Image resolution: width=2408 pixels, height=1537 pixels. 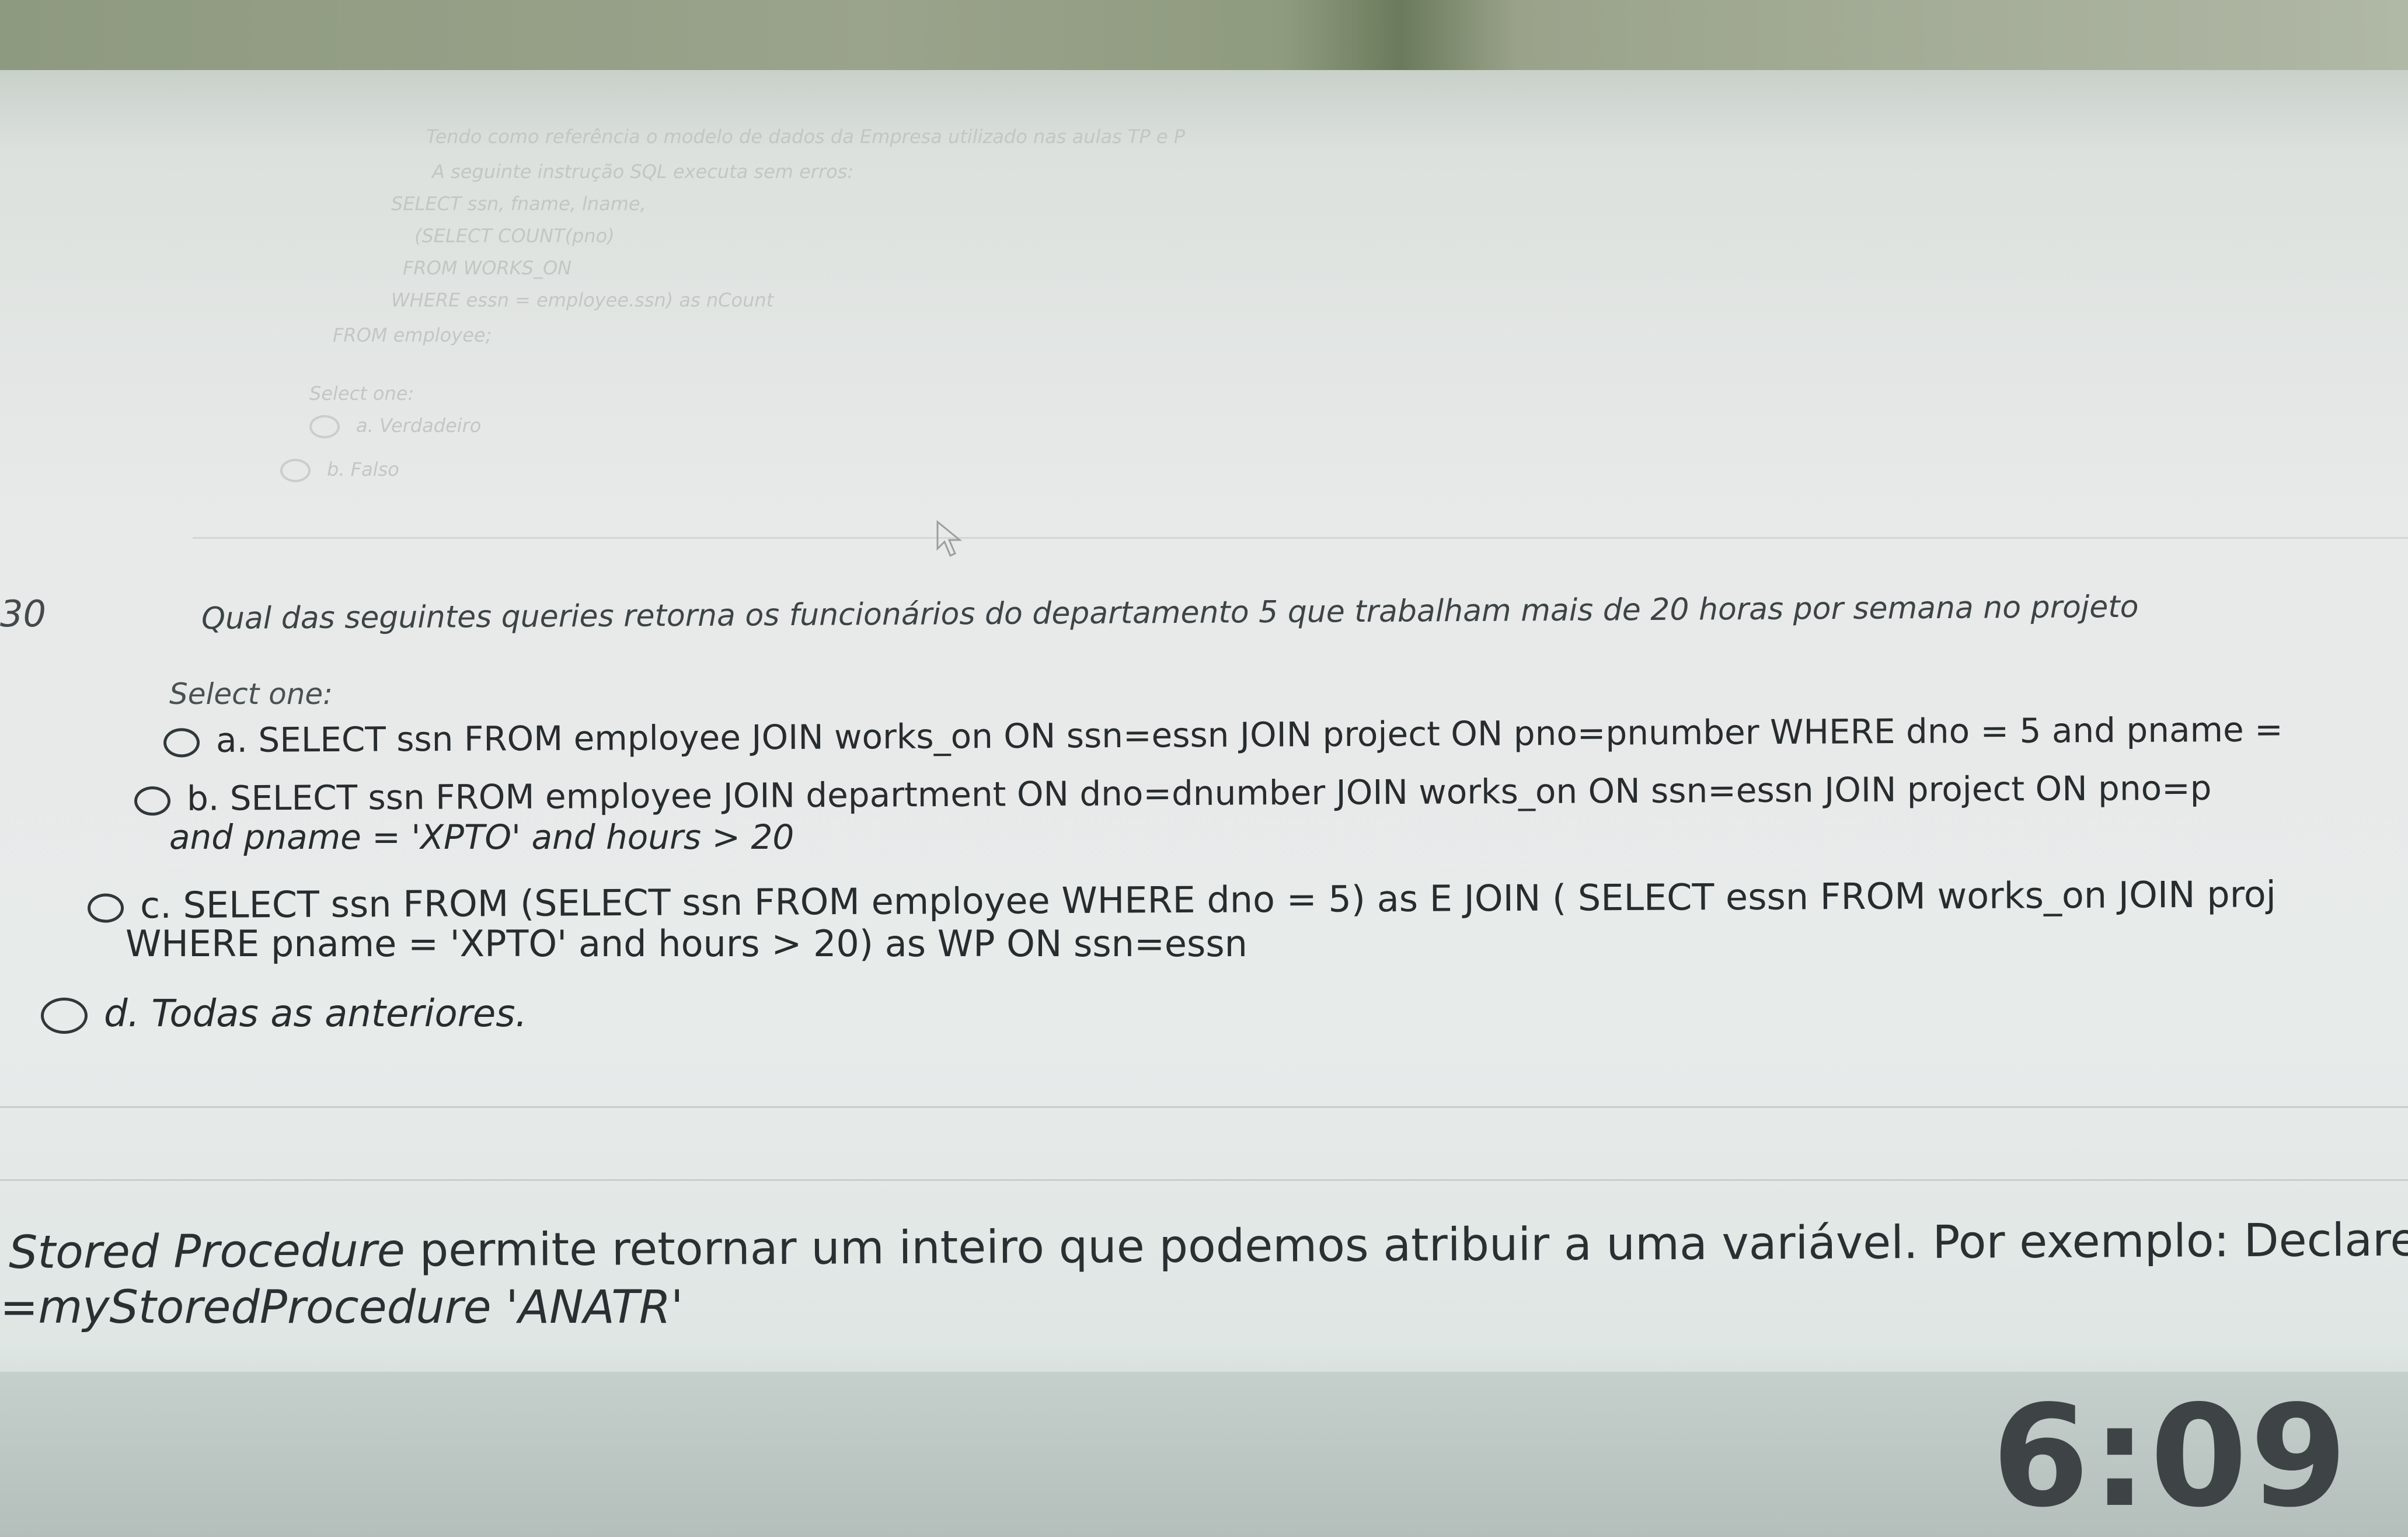 I want to click on prev-question-line: (SELECT COUNT(pno), so click(x=514, y=236).